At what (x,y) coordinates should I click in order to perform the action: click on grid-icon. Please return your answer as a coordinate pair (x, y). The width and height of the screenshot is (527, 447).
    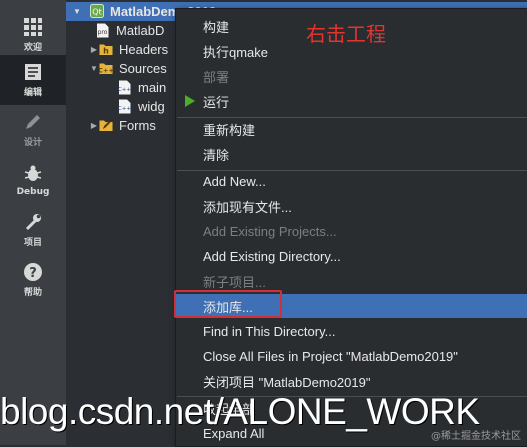
    Looking at the image, I should click on (33, 27).